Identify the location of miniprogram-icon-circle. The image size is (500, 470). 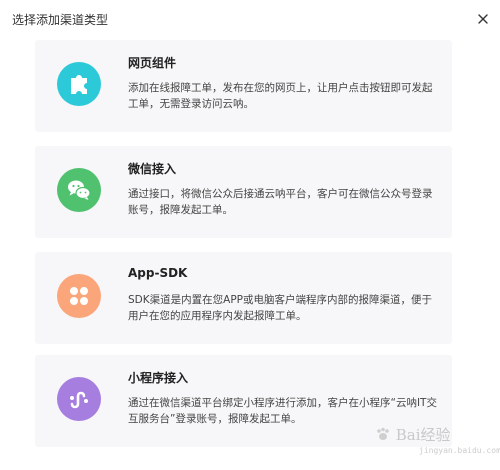
(79, 399).